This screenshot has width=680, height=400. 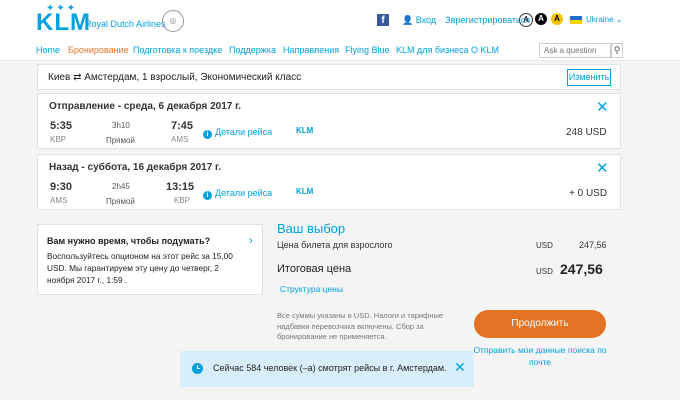 What do you see at coordinates (197, 368) in the screenshot?
I see `clock-icon` at bounding box center [197, 368].